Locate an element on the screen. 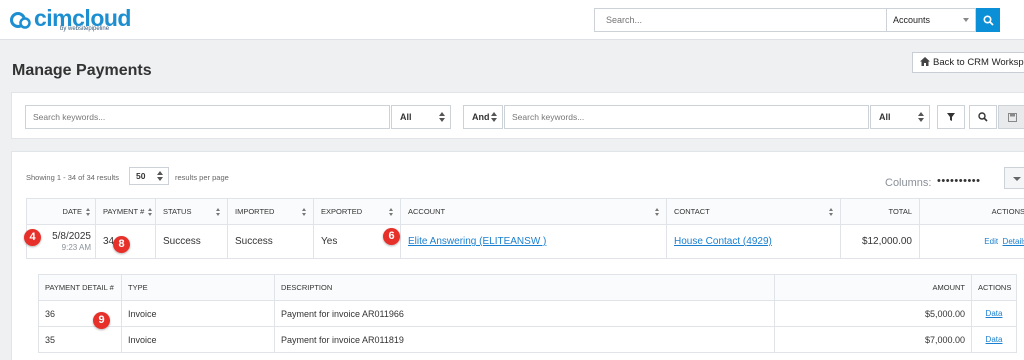  save-search-button is located at coordinates (1011, 117).